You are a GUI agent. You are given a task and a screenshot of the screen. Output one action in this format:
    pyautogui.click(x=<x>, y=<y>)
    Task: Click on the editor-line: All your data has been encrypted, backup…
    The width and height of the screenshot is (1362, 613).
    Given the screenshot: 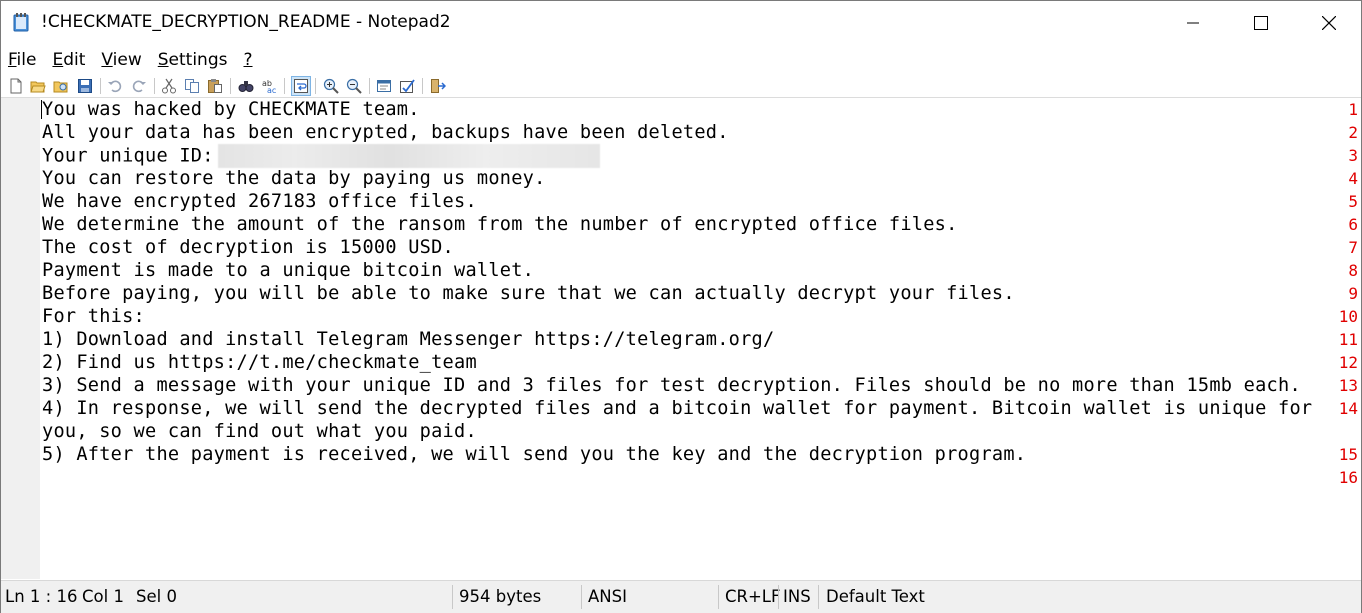 What is the action you would take?
    pyautogui.click(x=385, y=132)
    